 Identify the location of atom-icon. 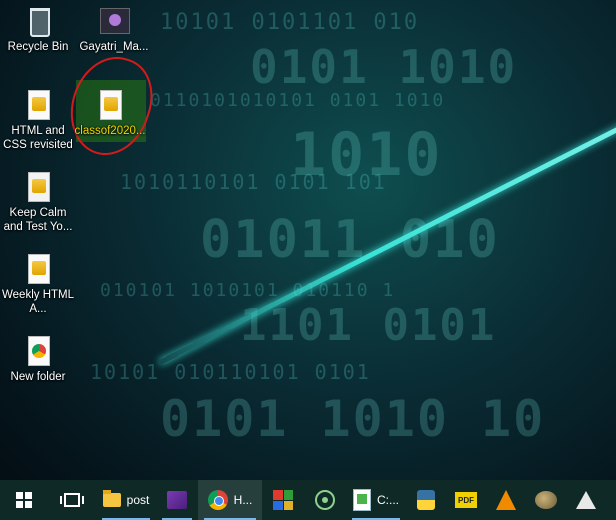
(325, 500).